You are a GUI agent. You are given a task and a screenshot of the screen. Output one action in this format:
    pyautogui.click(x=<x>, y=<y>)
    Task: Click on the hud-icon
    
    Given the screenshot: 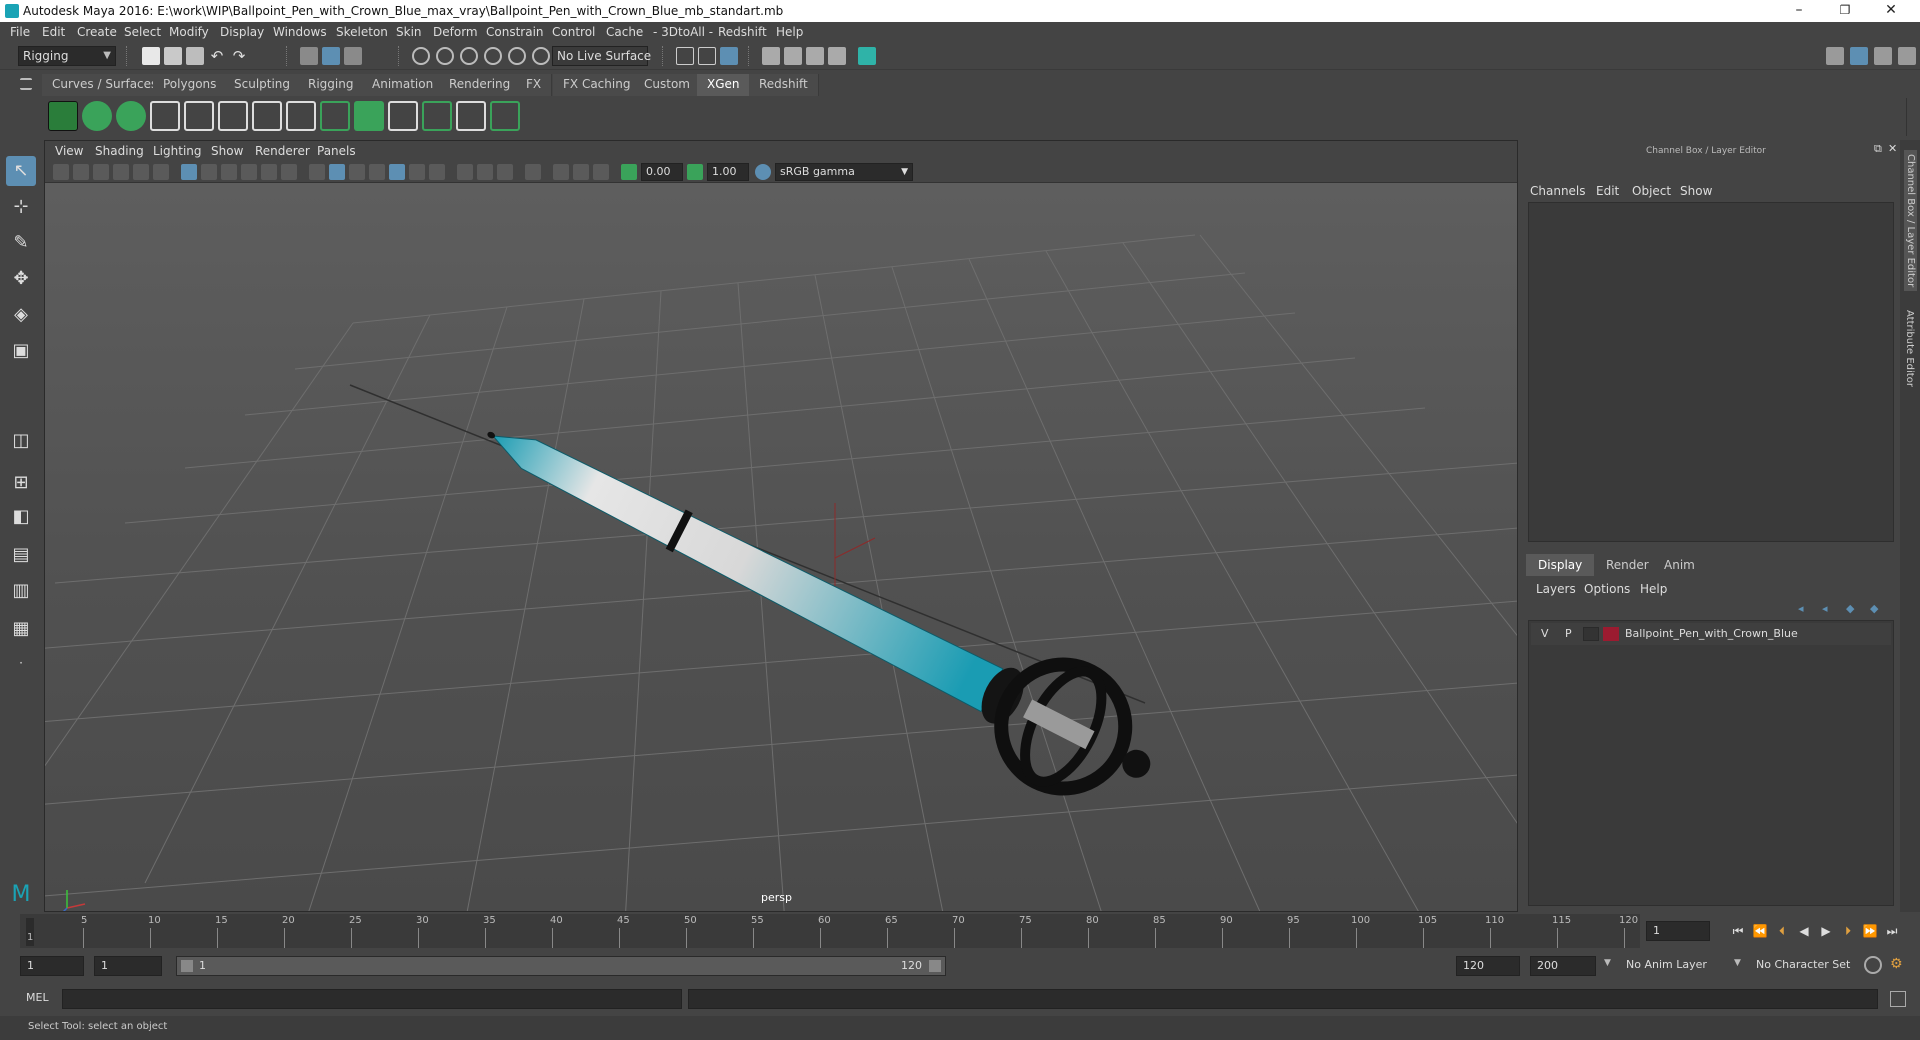 What is the action you would take?
    pyautogui.click(x=601, y=172)
    